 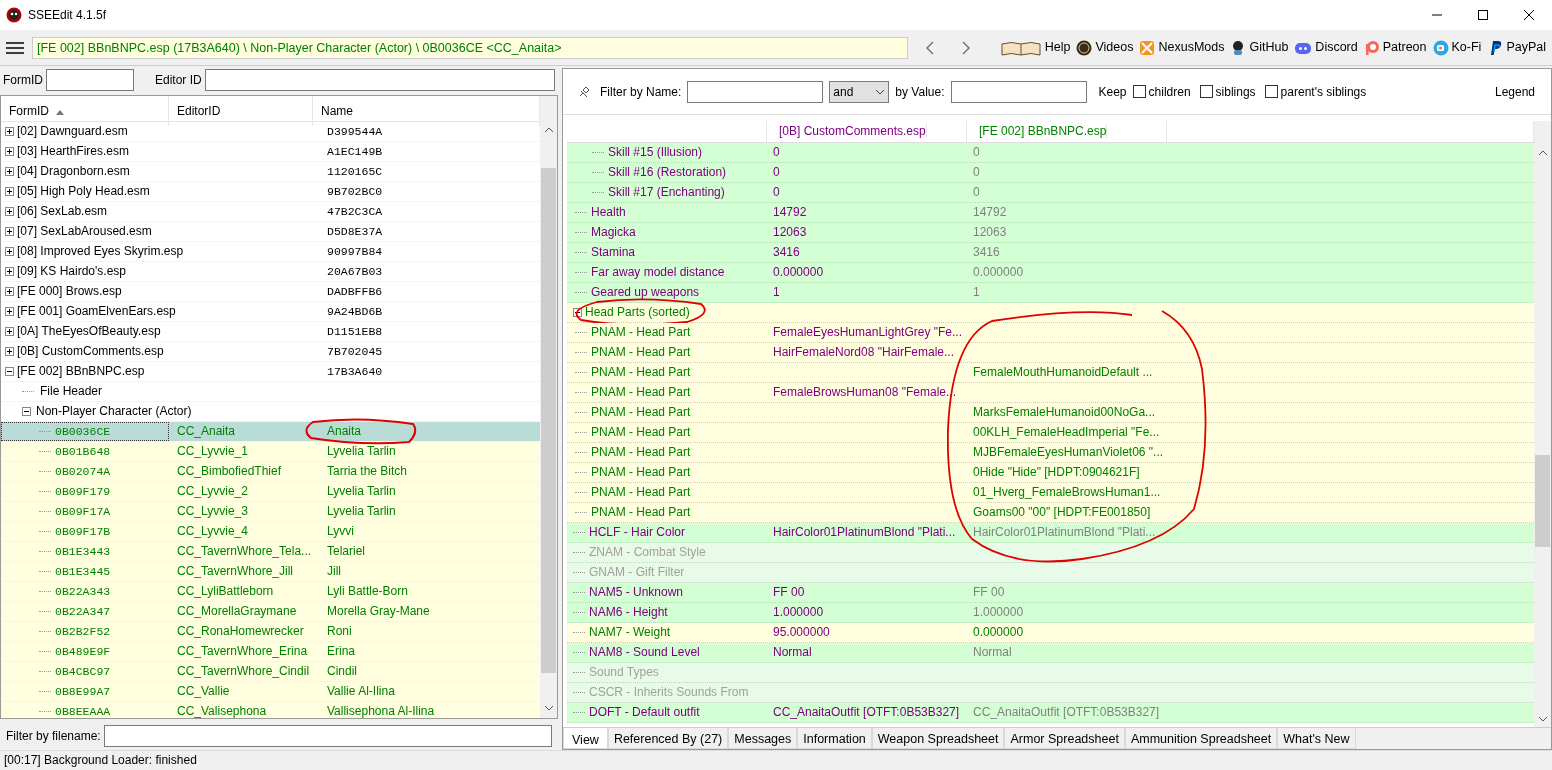 I want to click on plugin-name: [FE 002] BBnBNPC.esp, so click(x=81, y=370).